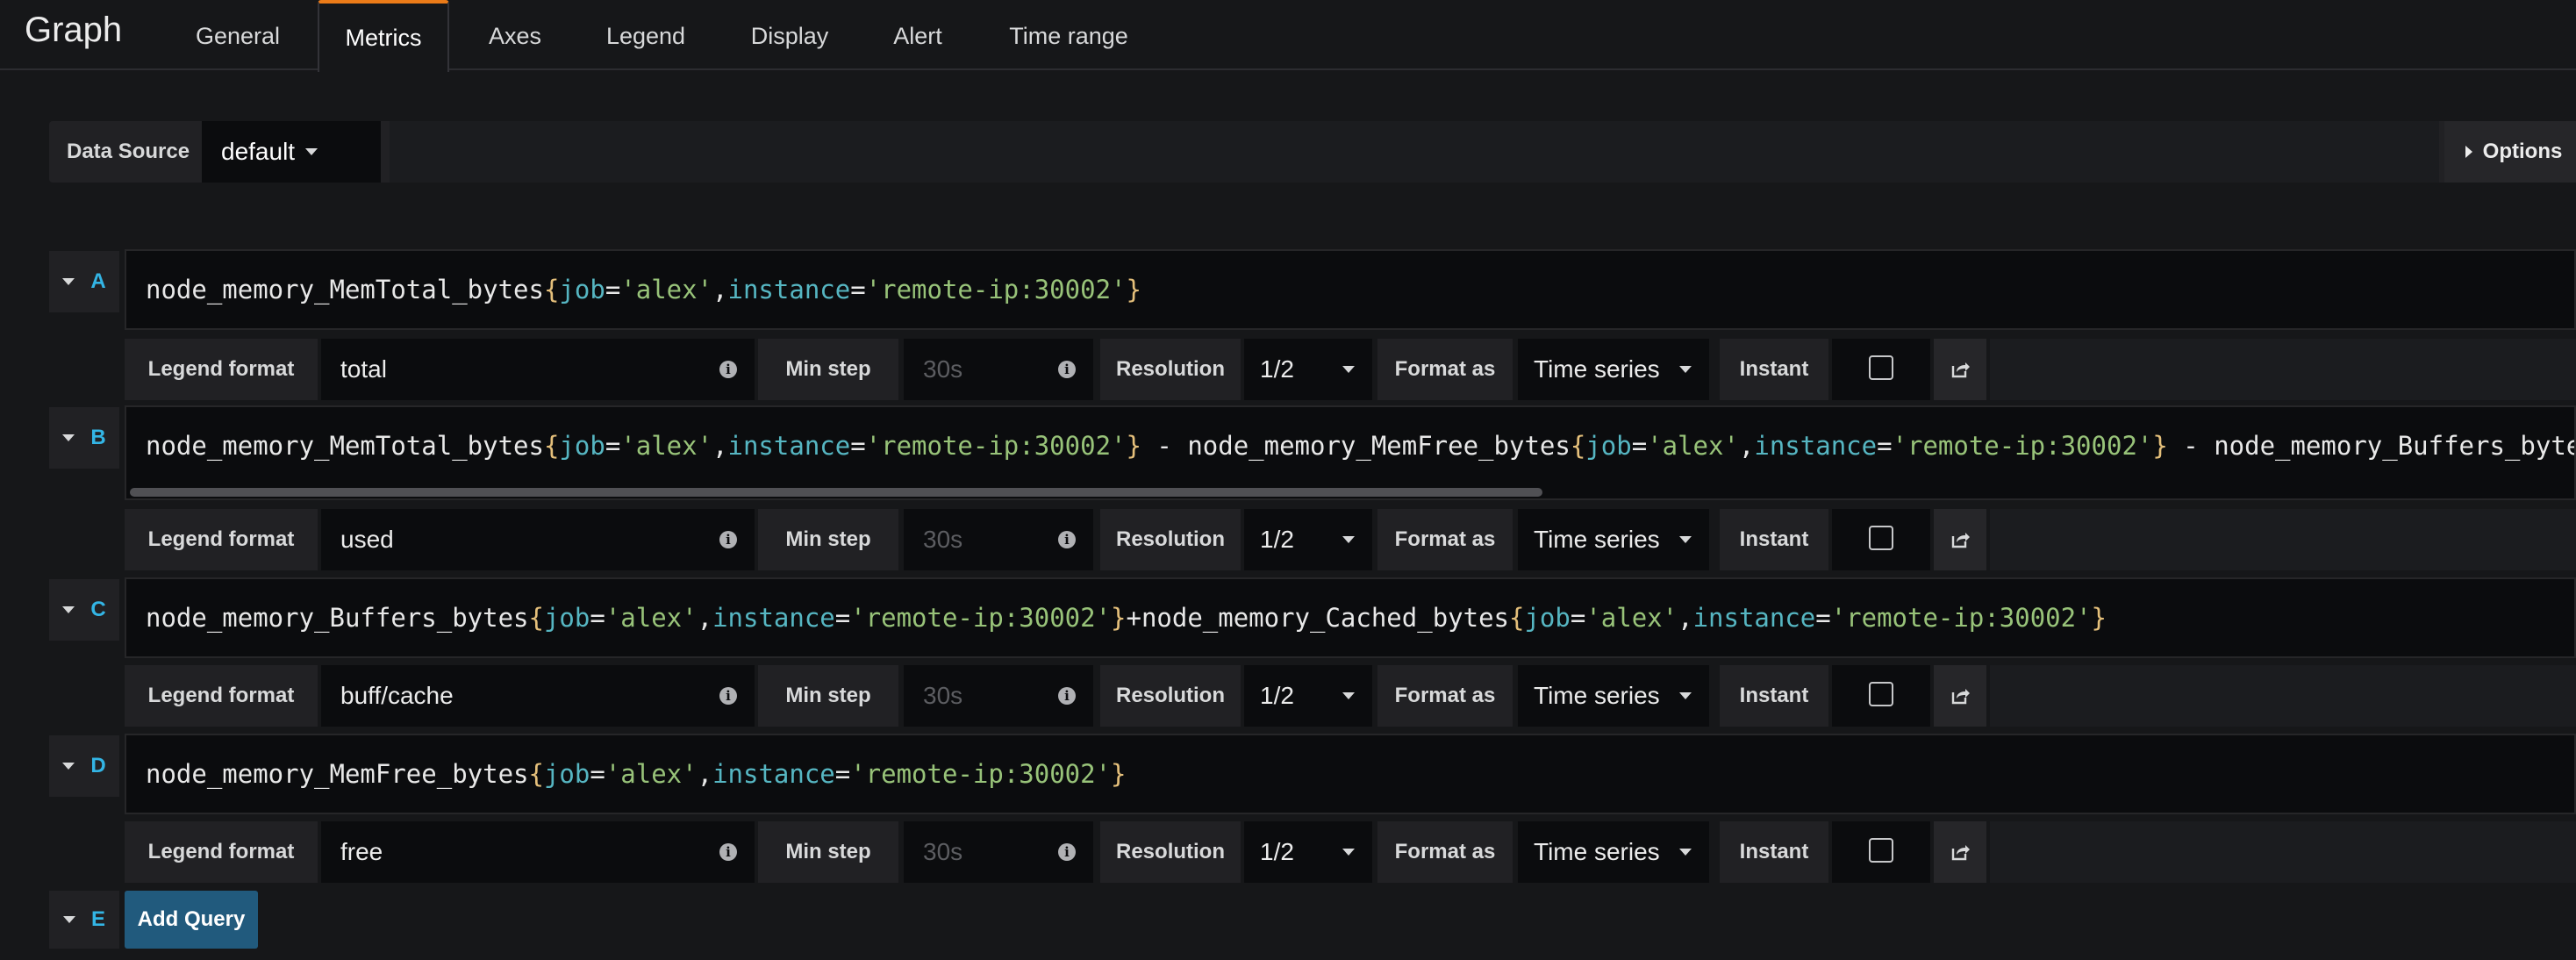 The height and width of the screenshot is (960, 2576). Describe the element at coordinates (538, 539) in the screenshot. I see `legend-format-input: used i` at that location.